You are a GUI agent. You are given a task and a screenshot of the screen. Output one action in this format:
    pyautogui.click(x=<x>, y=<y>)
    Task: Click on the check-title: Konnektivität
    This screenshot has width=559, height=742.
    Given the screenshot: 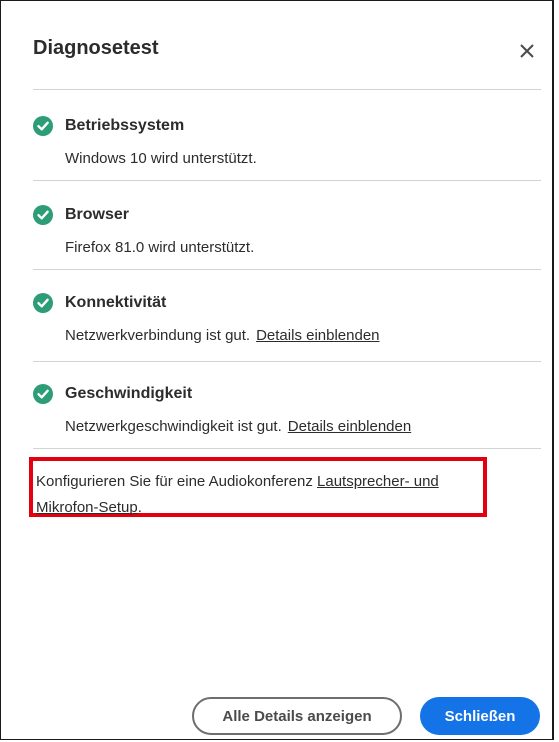 What is the action you would take?
    pyautogui.click(x=116, y=302)
    